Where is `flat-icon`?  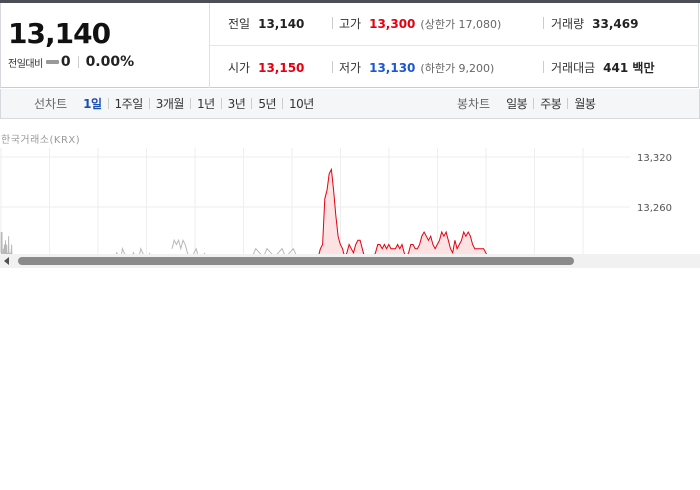
flat-icon is located at coordinates (52, 62).